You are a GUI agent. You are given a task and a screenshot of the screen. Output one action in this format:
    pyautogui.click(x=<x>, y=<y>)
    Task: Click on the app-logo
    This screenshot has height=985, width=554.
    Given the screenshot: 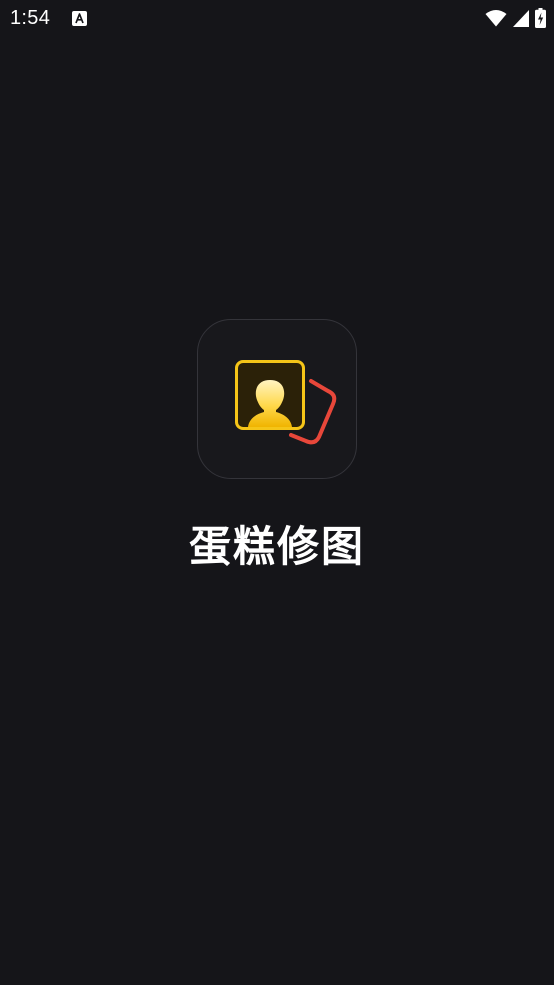 What is the action you would take?
    pyautogui.click(x=277, y=399)
    